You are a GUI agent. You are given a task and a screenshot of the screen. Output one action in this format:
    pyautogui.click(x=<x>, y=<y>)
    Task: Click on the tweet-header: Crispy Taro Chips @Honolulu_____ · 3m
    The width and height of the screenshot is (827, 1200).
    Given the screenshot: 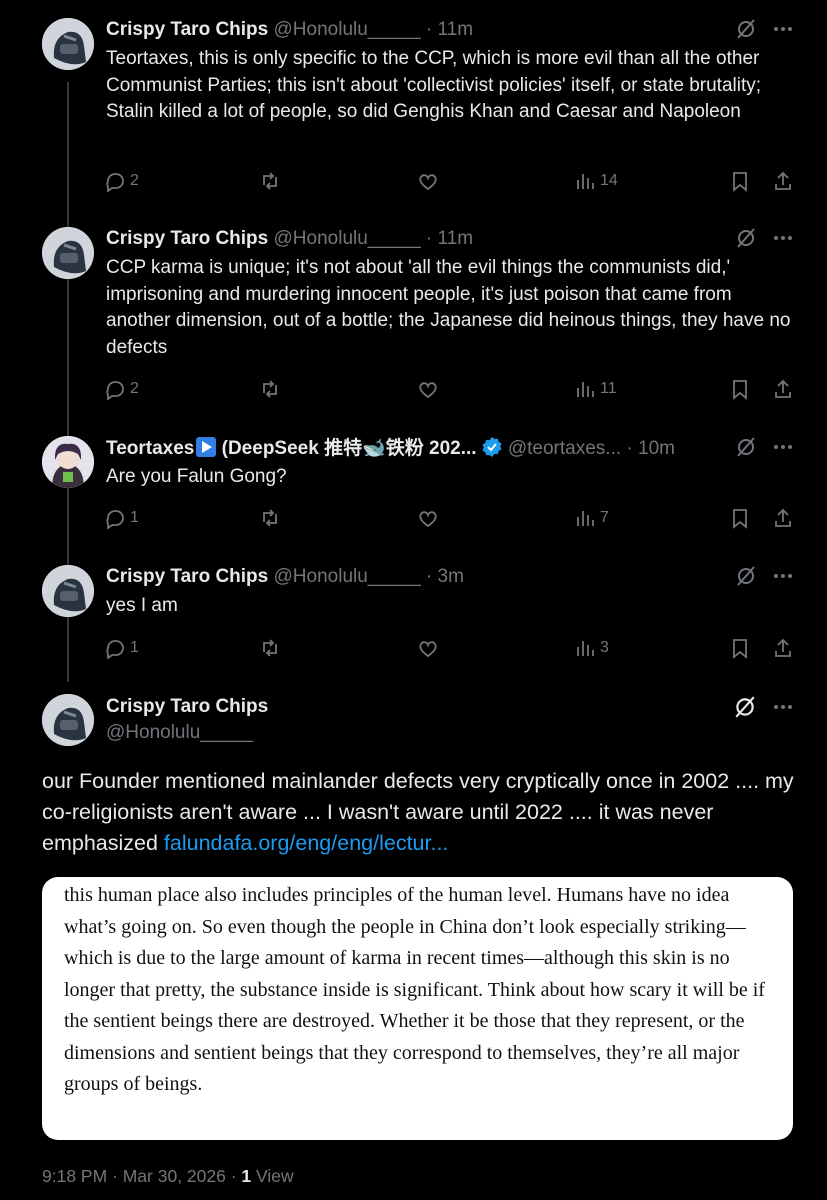 What is the action you would take?
    pyautogui.click(x=285, y=577)
    